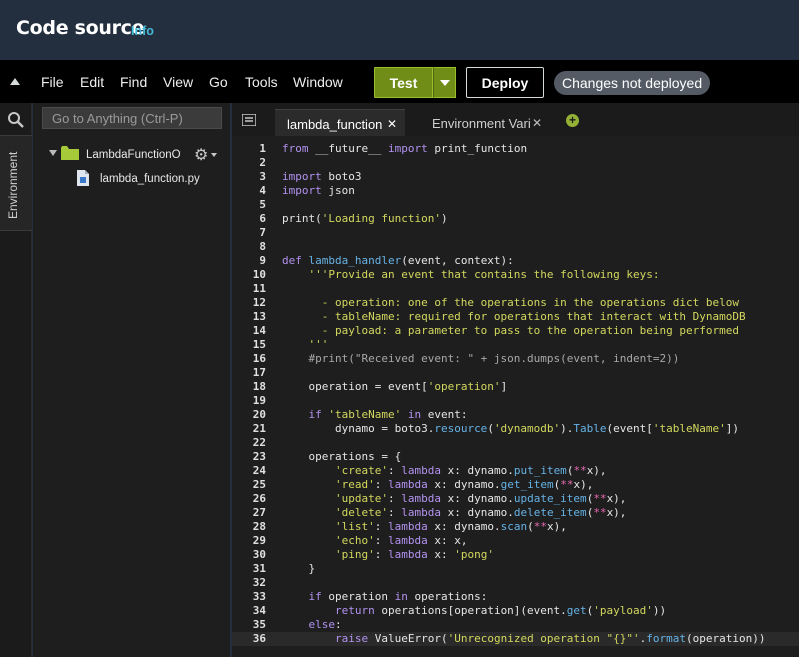 This screenshot has height=657, width=799. Describe the element at coordinates (299, 568) in the screenshot. I see `code-text: }` at that location.